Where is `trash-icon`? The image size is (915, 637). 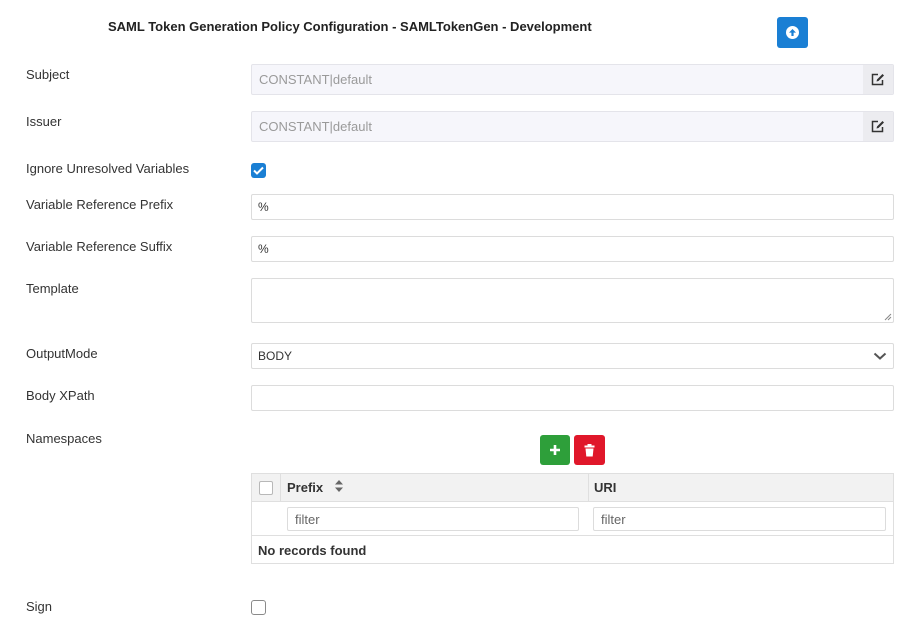
trash-icon is located at coordinates (589, 449).